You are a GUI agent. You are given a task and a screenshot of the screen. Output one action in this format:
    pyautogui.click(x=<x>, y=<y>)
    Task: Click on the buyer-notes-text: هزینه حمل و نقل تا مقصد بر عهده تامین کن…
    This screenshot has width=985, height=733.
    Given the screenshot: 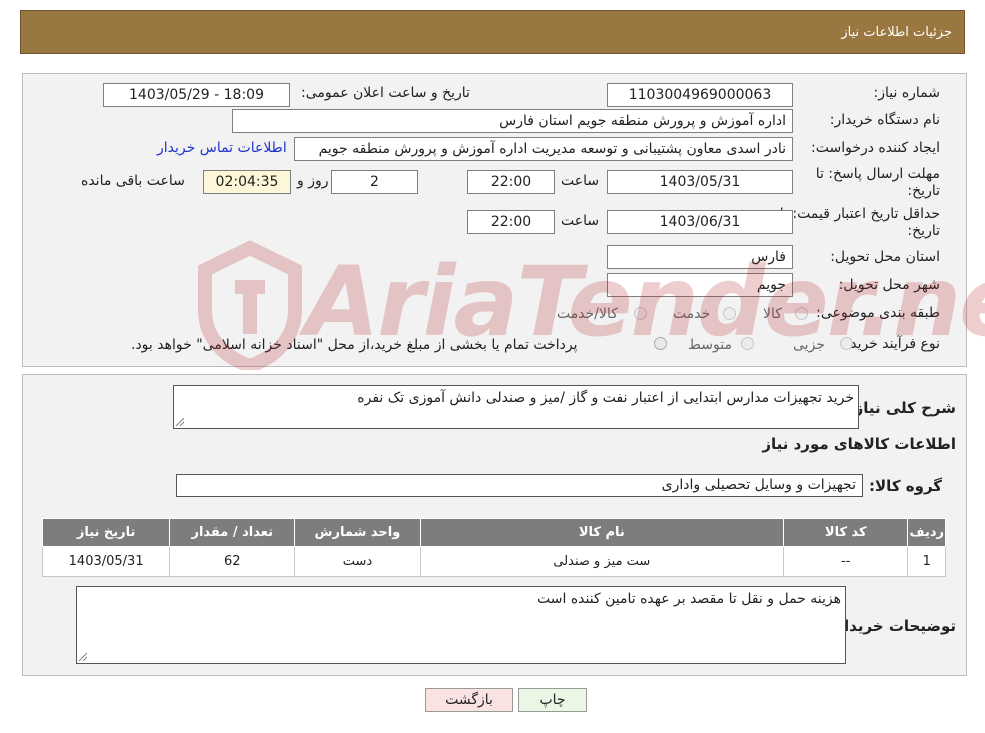 What is the action you would take?
    pyautogui.click(x=689, y=599)
    